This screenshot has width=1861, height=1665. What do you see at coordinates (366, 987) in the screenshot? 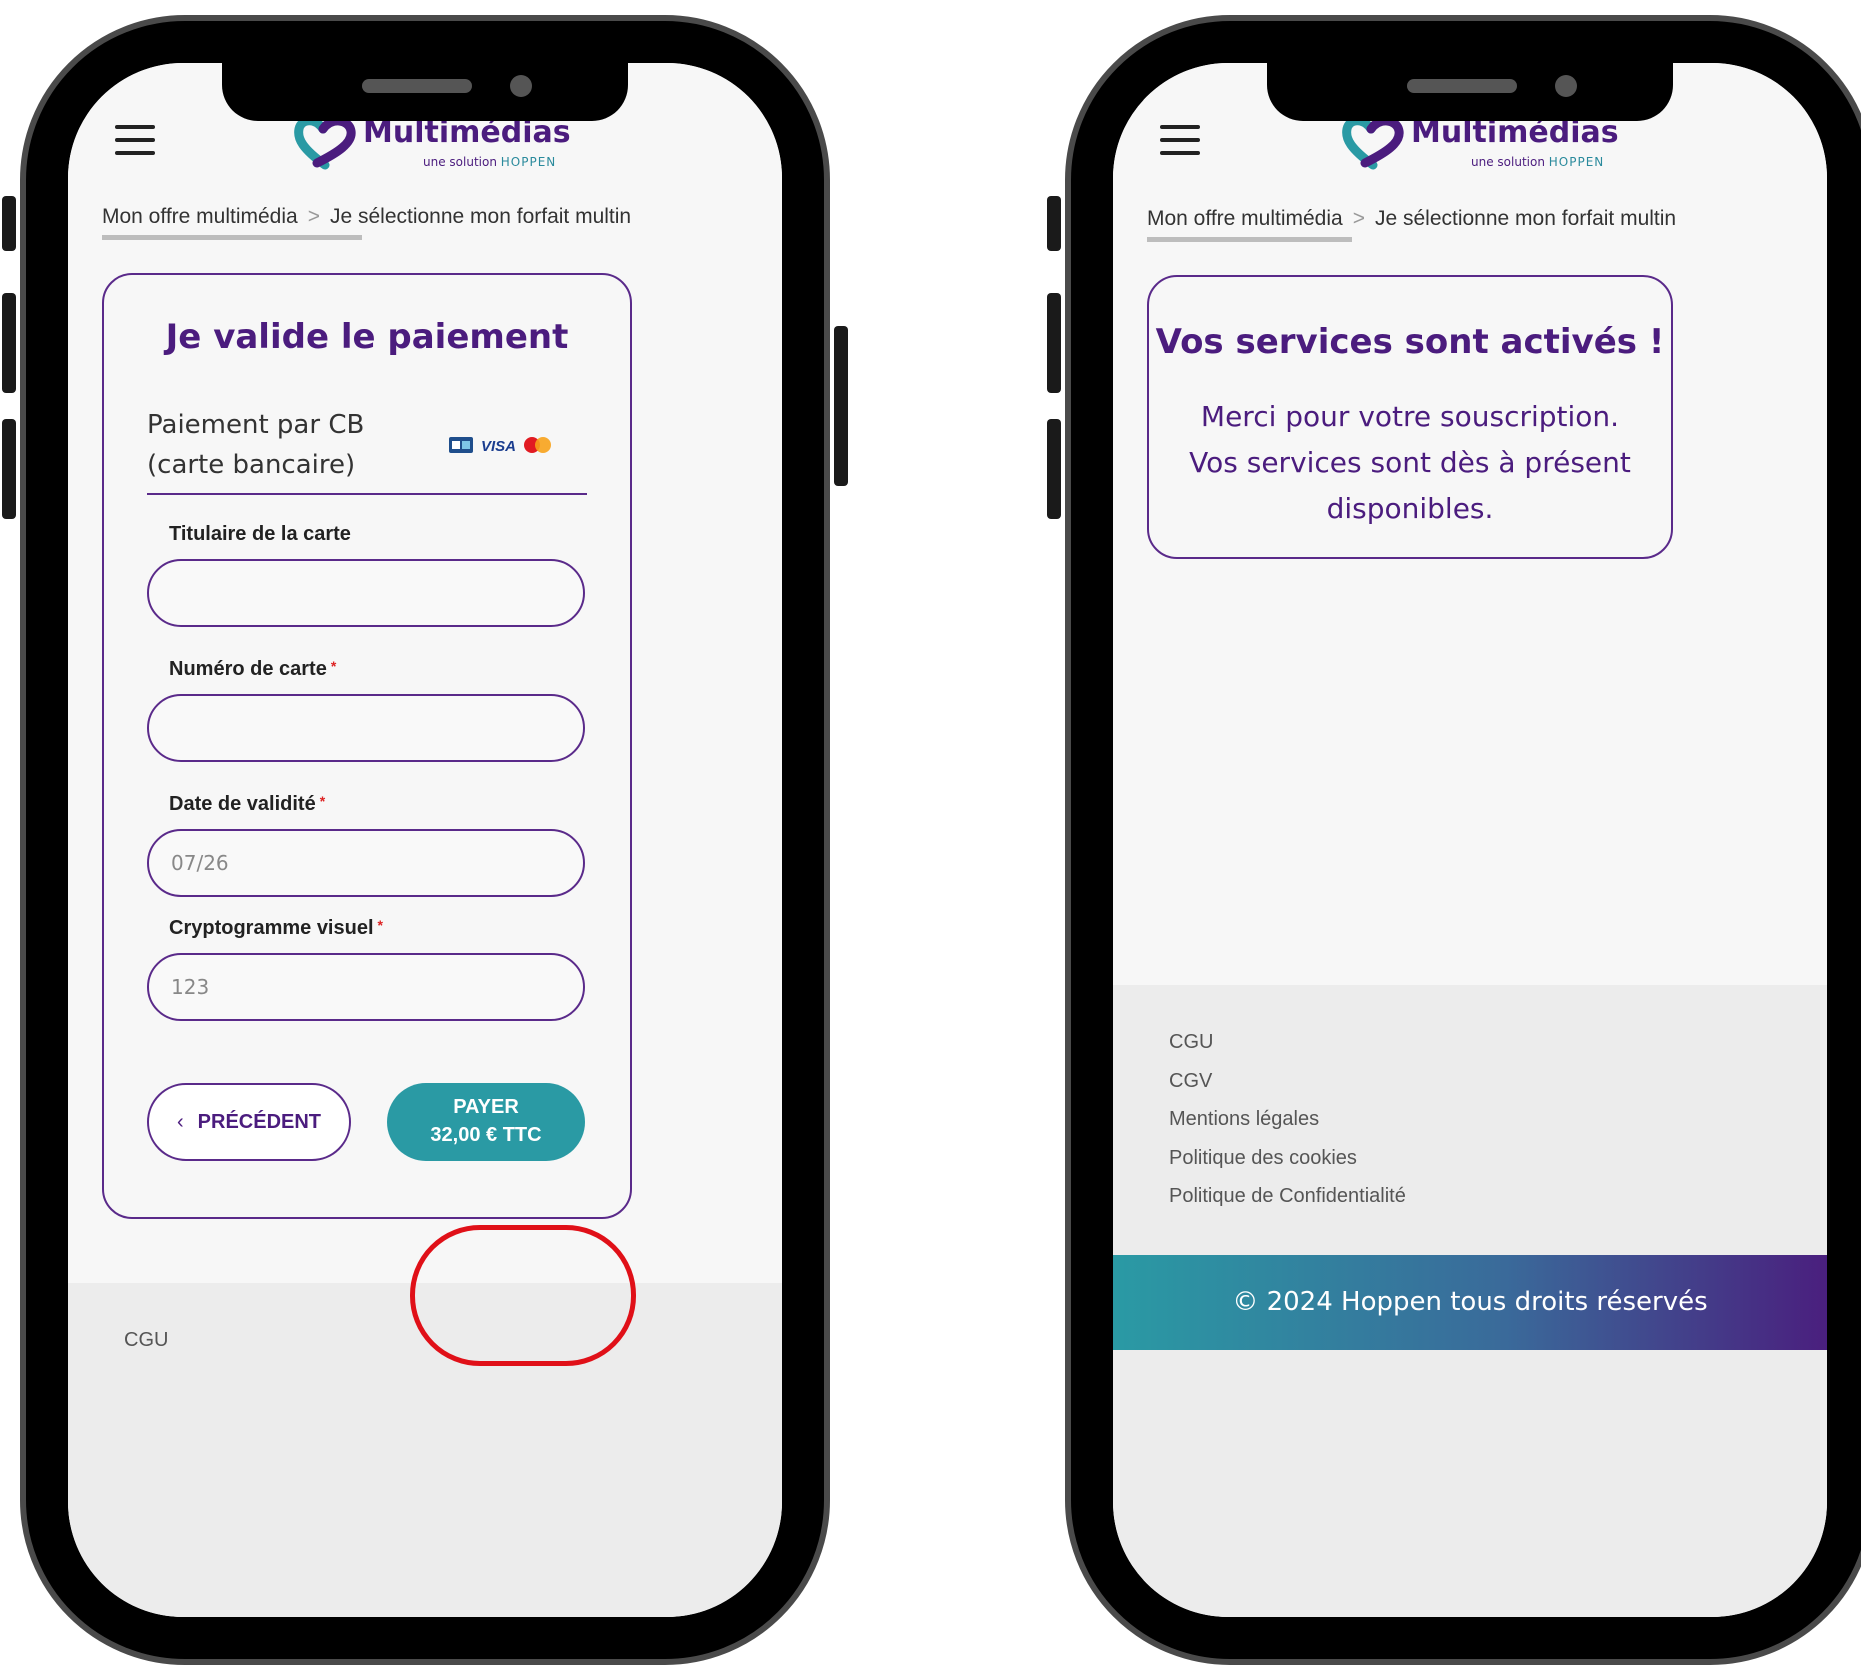
I see `cvv-input: 123` at bounding box center [366, 987].